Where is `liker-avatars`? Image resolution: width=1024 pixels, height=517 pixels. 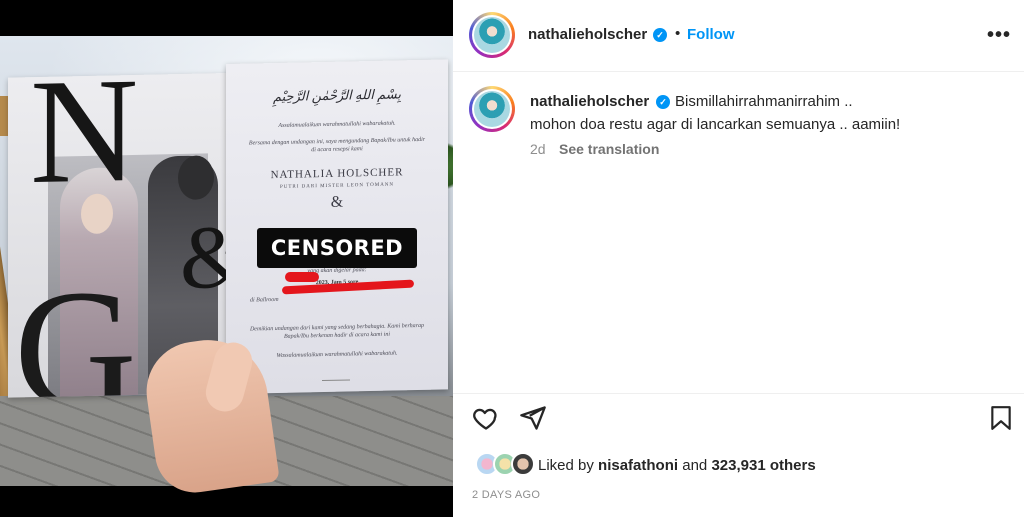 liker-avatars is located at coordinates (505, 464).